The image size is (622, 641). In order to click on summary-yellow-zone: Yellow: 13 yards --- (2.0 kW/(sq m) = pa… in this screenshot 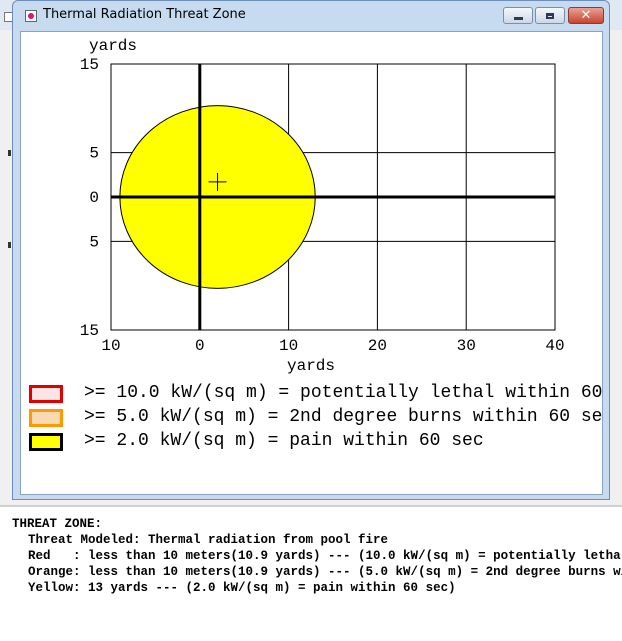, I will do `click(242, 588)`.